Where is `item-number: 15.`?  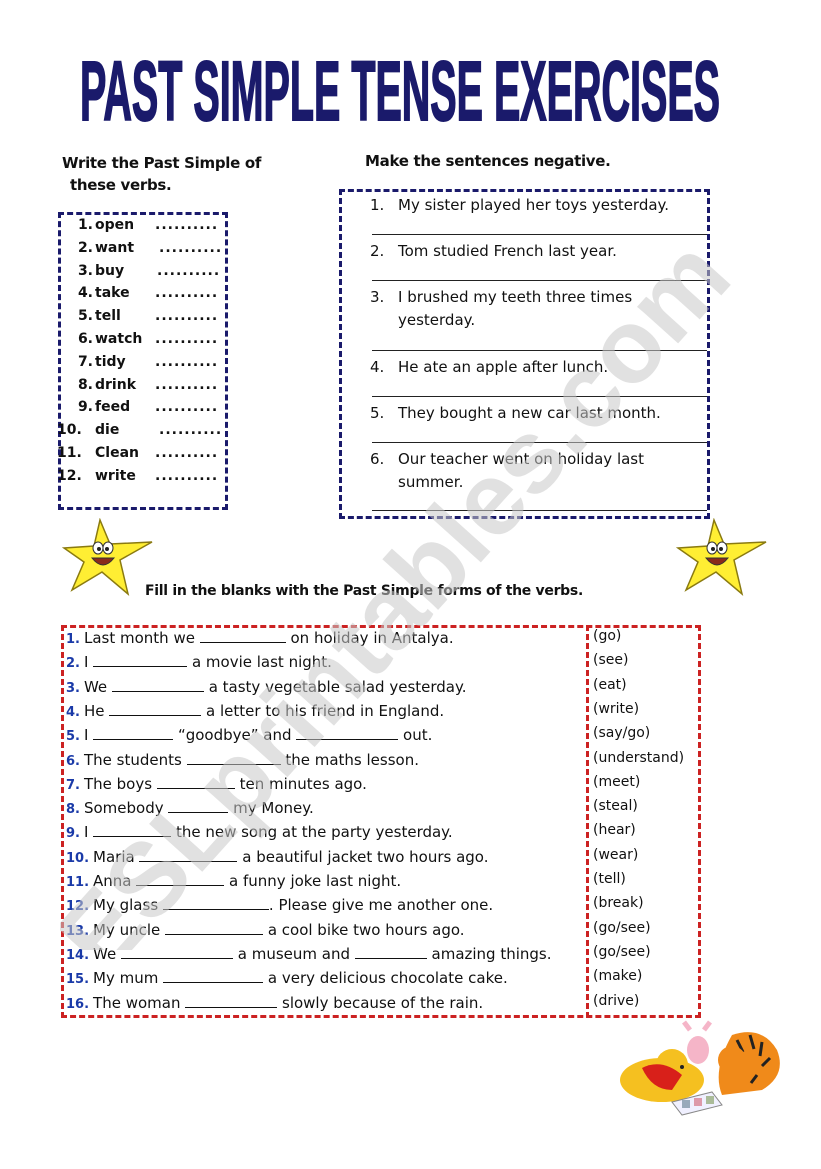
item-number: 15. is located at coordinates (78, 980).